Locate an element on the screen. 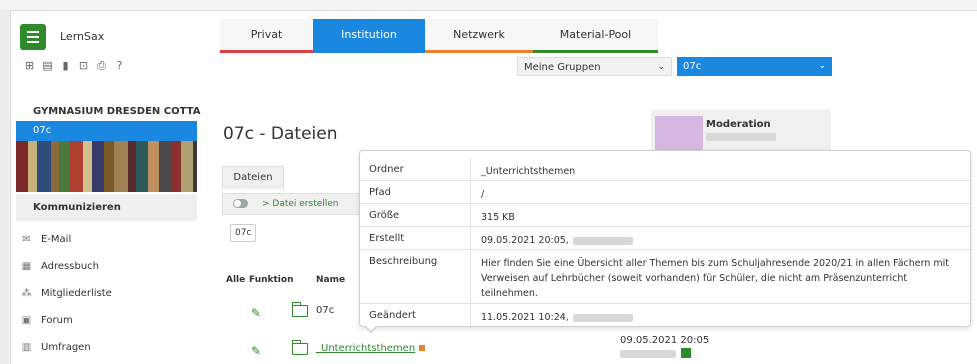 The width and height of the screenshot is (977, 364). popover-value: 11.05.2021 10:24, is located at coordinates (525, 317).